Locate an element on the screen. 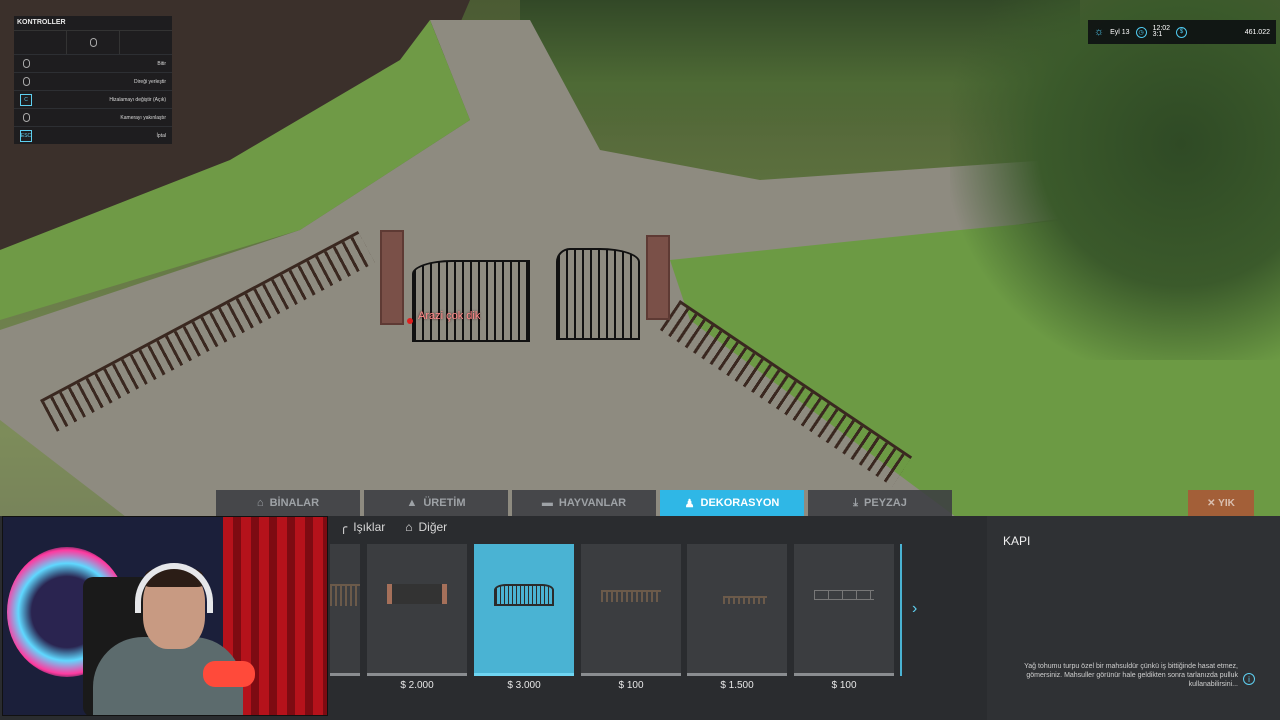 The image size is (1280, 720). tab-decoration: ♟ DEKORASYON is located at coordinates (732, 503).